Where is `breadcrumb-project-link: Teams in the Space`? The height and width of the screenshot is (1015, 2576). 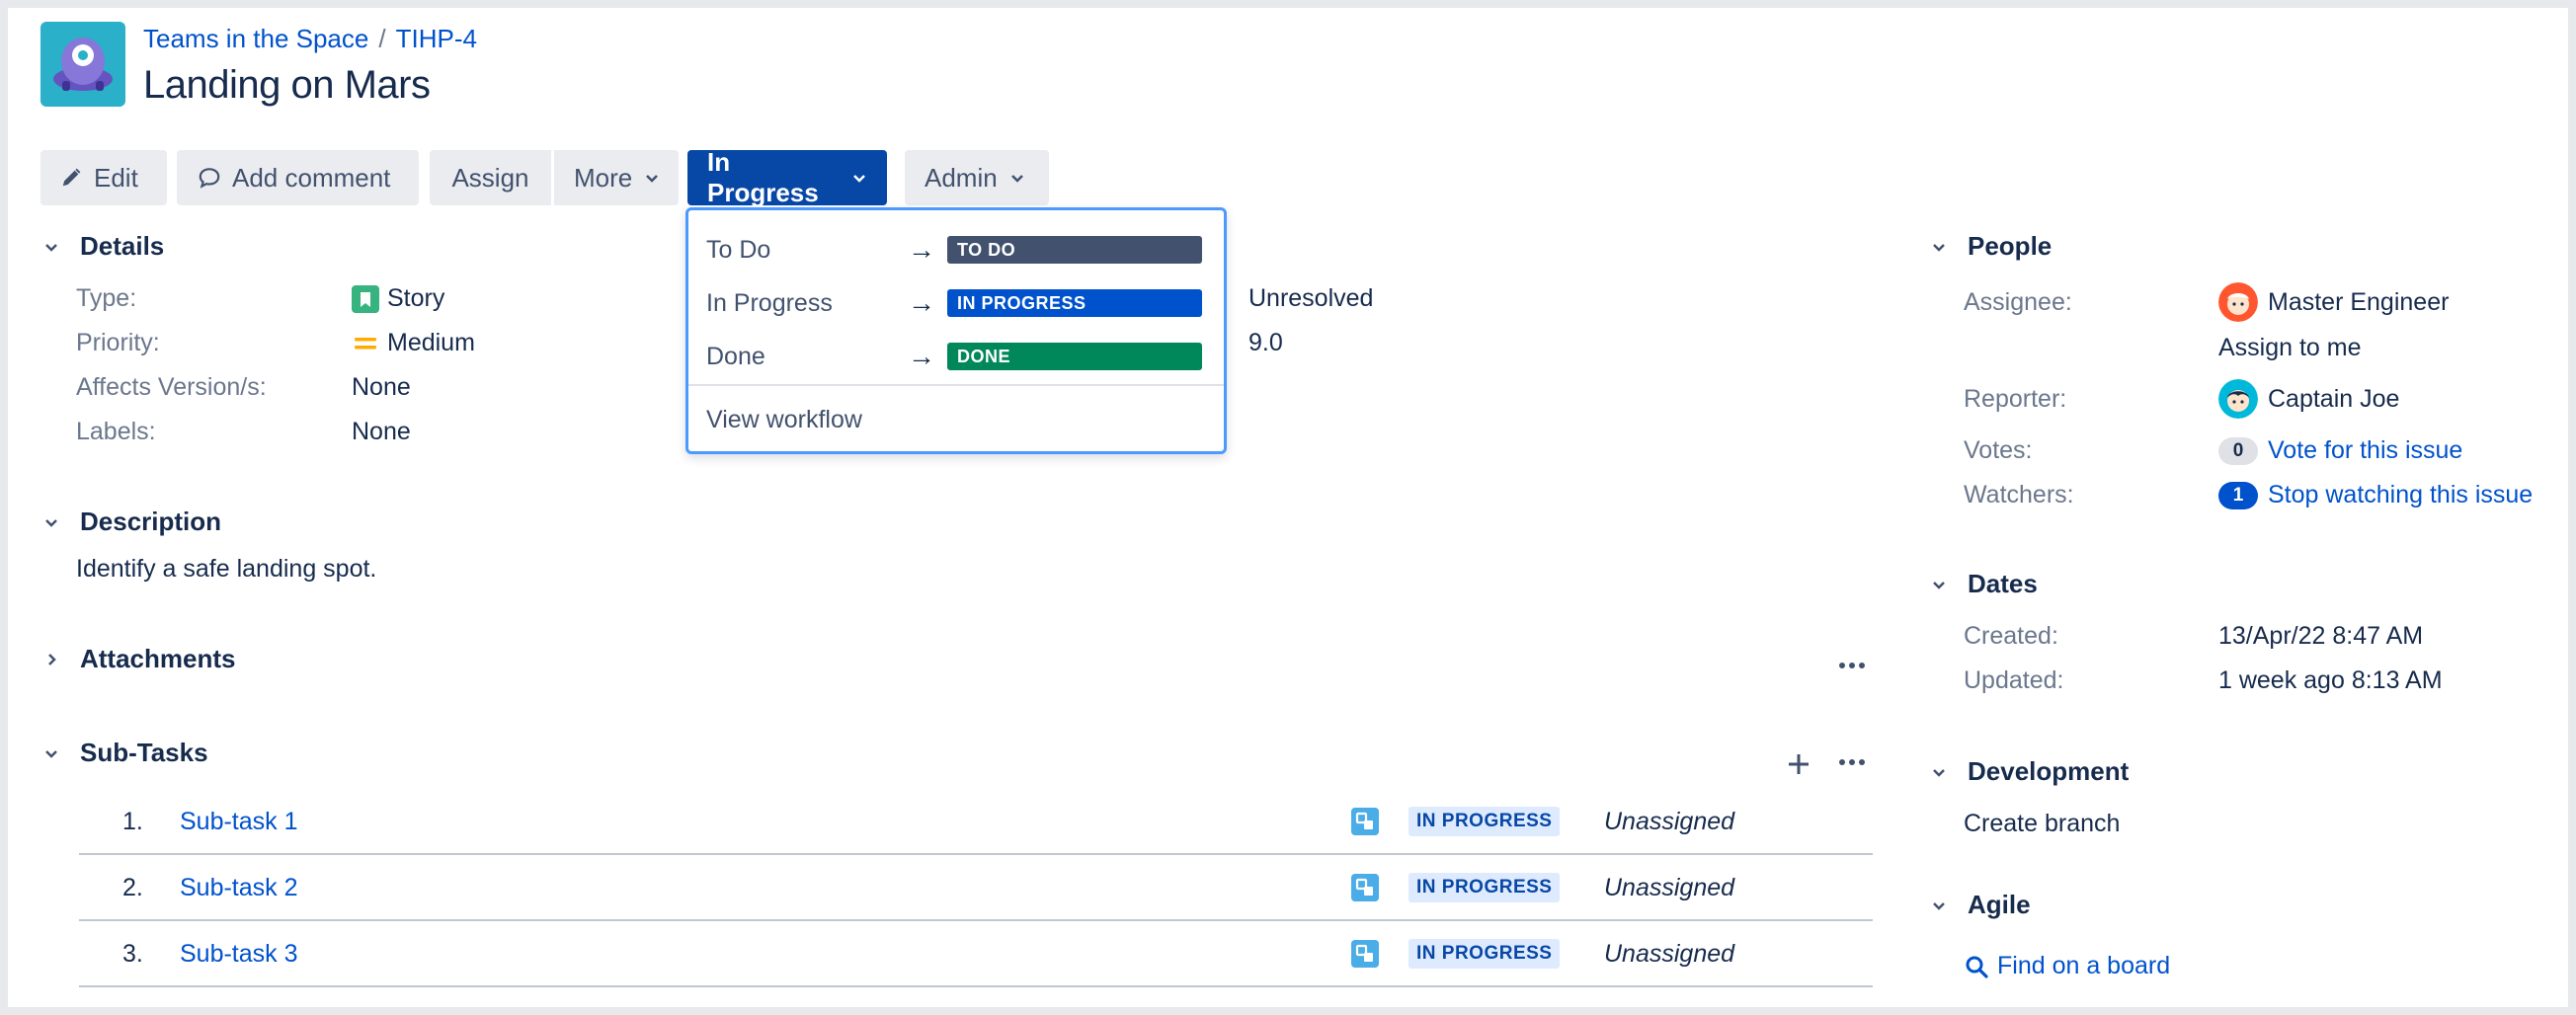
breadcrumb-project-link: Teams in the Space is located at coordinates (255, 38).